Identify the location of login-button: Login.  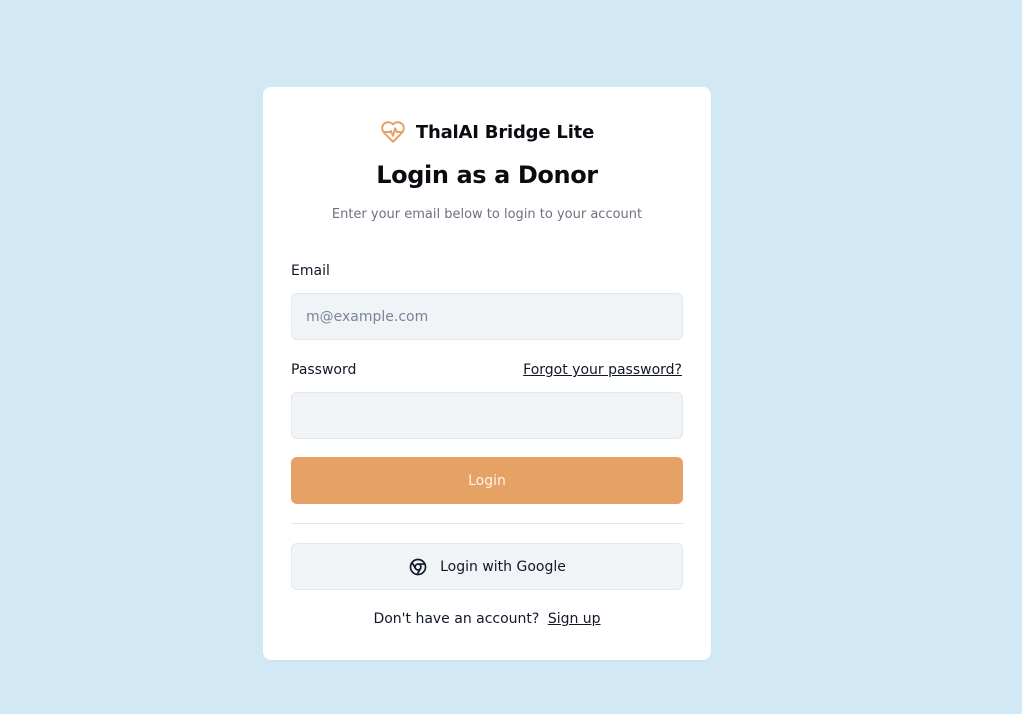
(487, 480).